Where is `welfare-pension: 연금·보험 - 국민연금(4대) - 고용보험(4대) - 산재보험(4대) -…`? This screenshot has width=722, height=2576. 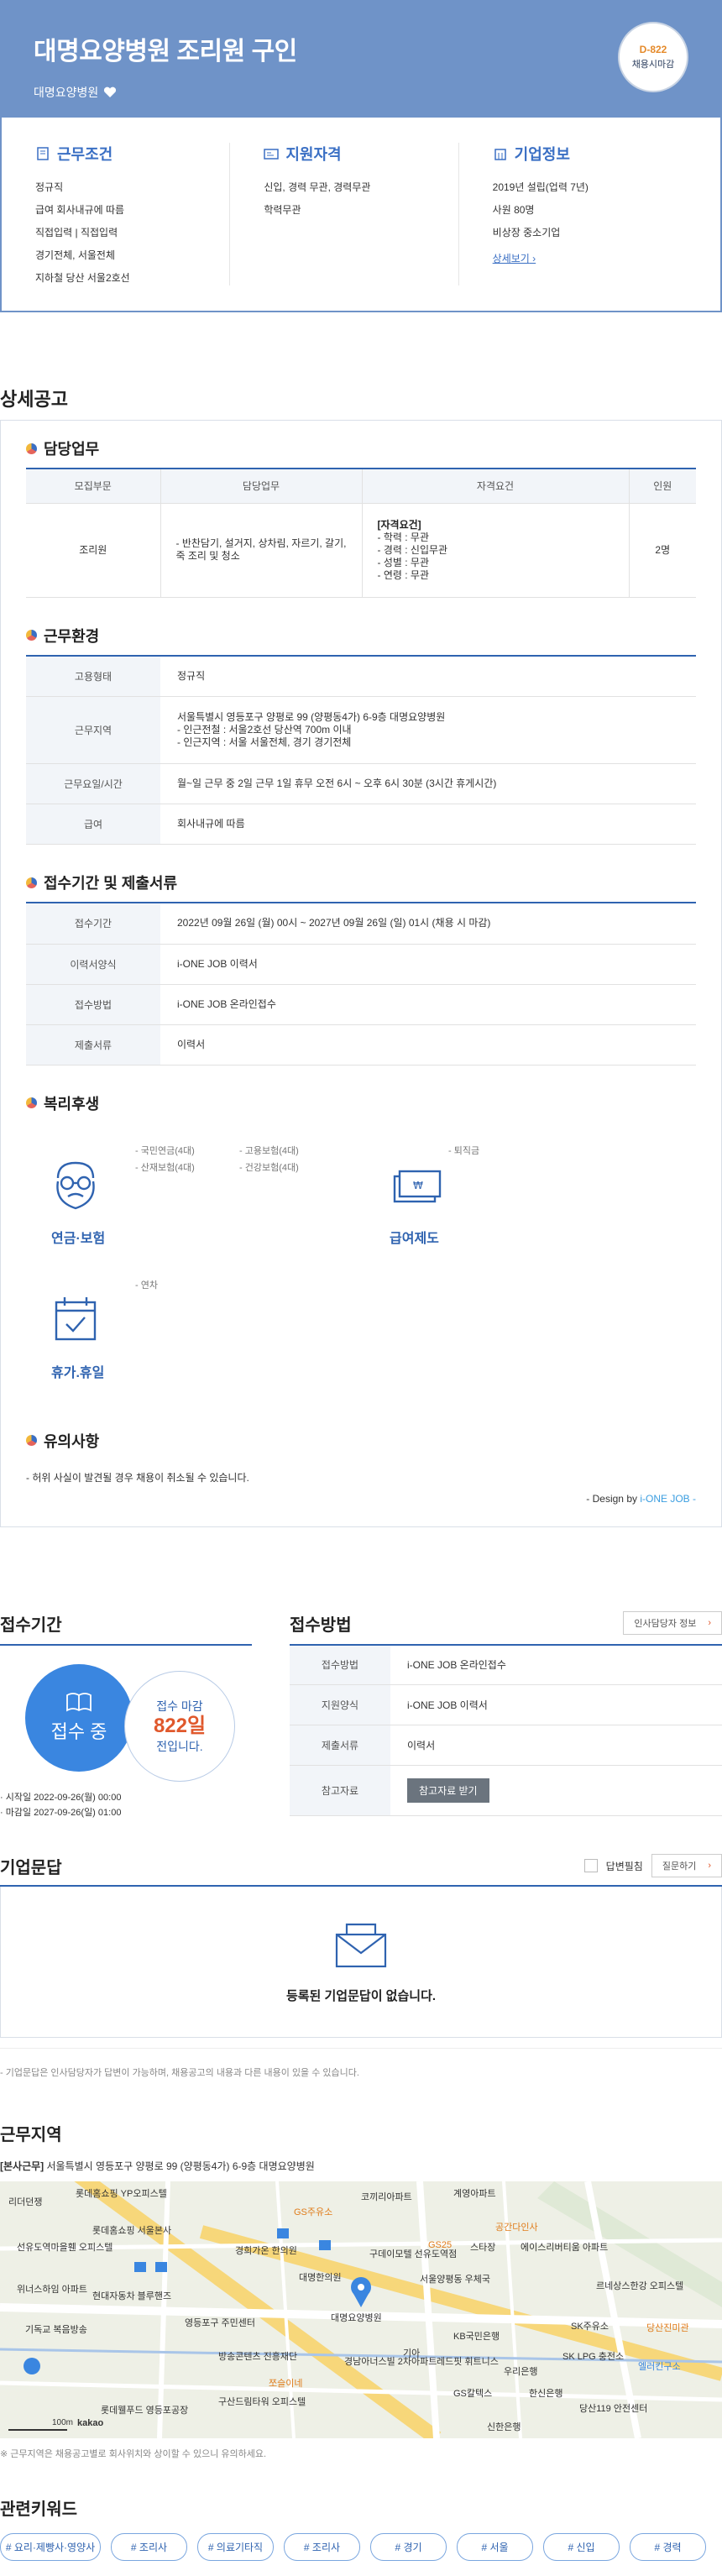 welfare-pension: 연금·보험 - 국민연금(4대) - 고용보험(4대) - 산재보험(4대) -… is located at coordinates (193, 1202).